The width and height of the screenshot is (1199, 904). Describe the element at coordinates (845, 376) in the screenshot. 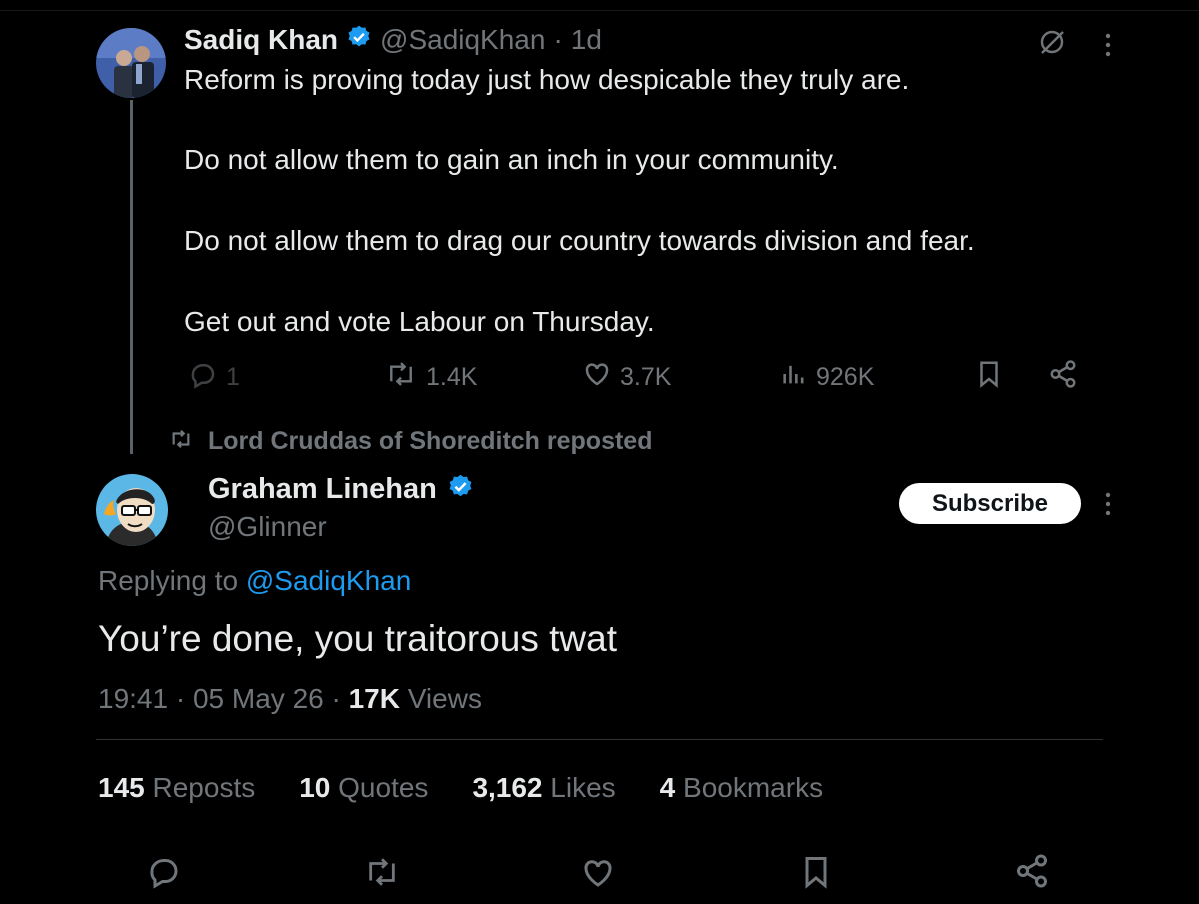

I see `views-count: 926K` at that location.